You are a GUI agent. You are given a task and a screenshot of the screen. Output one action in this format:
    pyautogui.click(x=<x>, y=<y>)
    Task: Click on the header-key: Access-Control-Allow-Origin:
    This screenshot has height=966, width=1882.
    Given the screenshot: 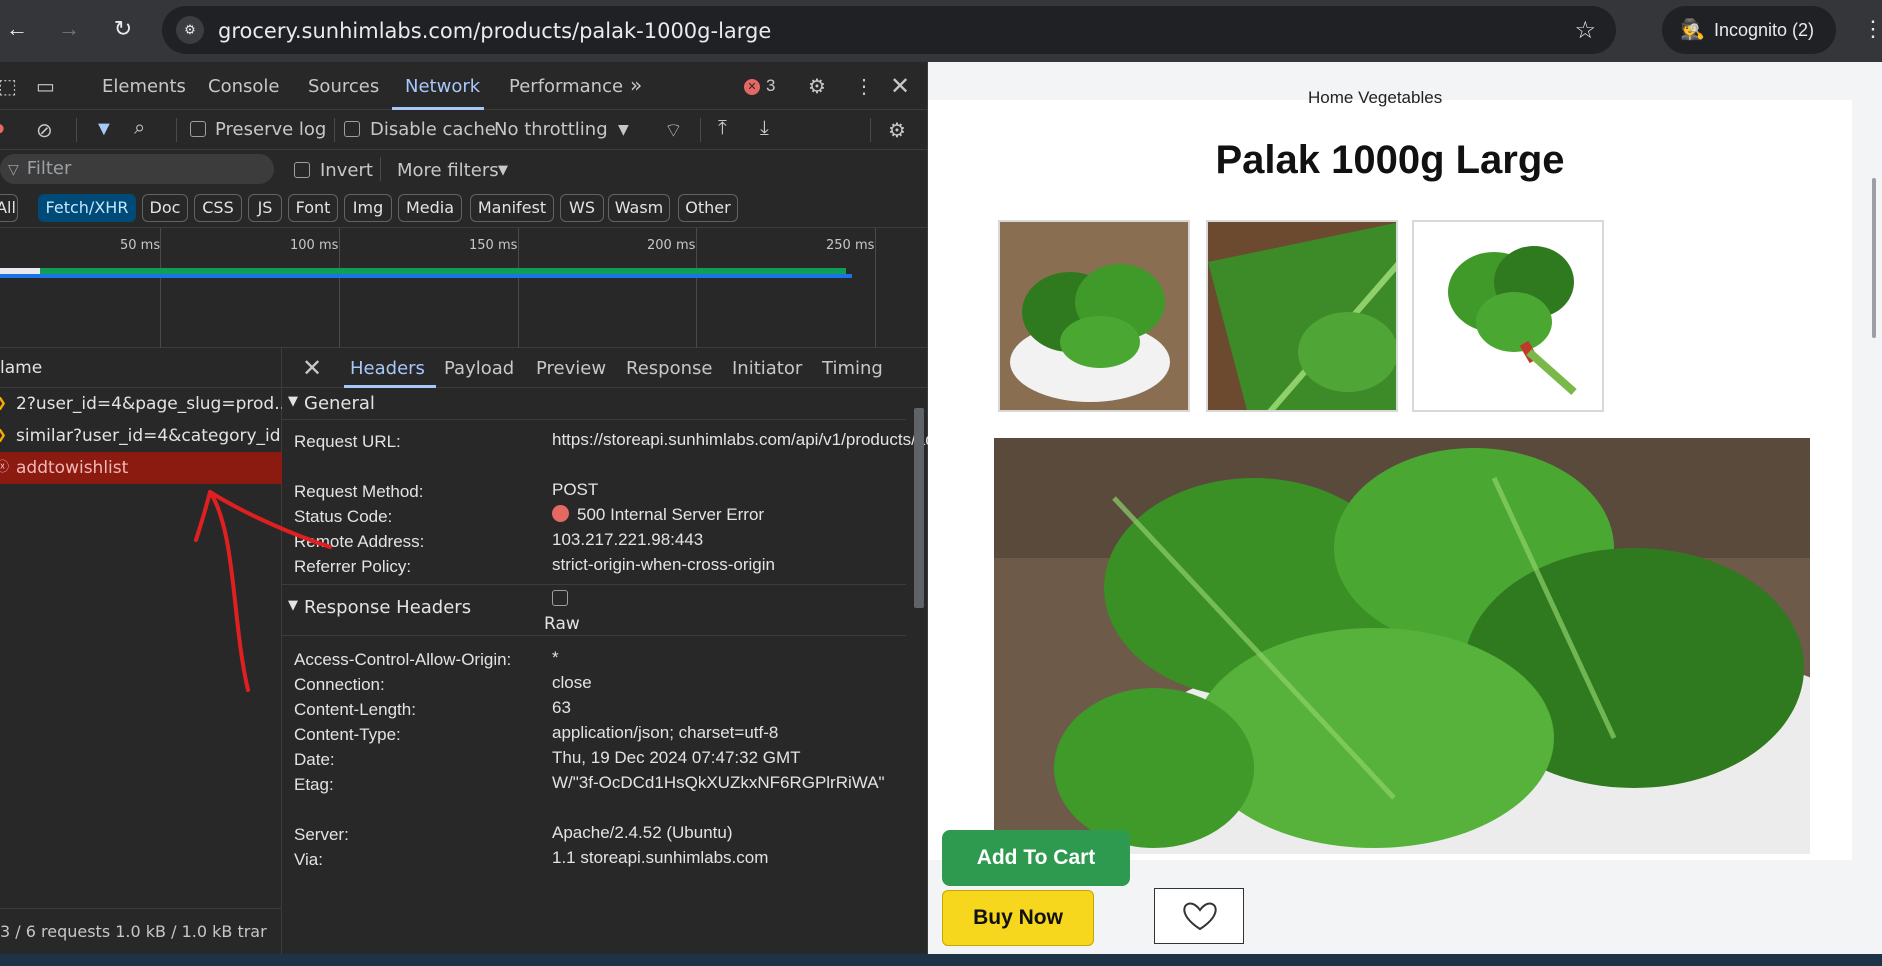 What is the action you would take?
    pyautogui.click(x=403, y=659)
    